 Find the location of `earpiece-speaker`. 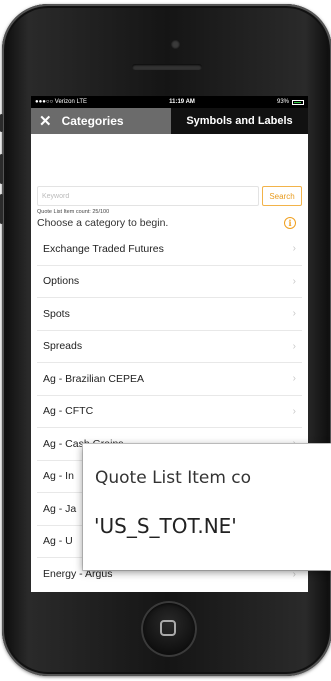

earpiece-speaker is located at coordinates (167, 67).